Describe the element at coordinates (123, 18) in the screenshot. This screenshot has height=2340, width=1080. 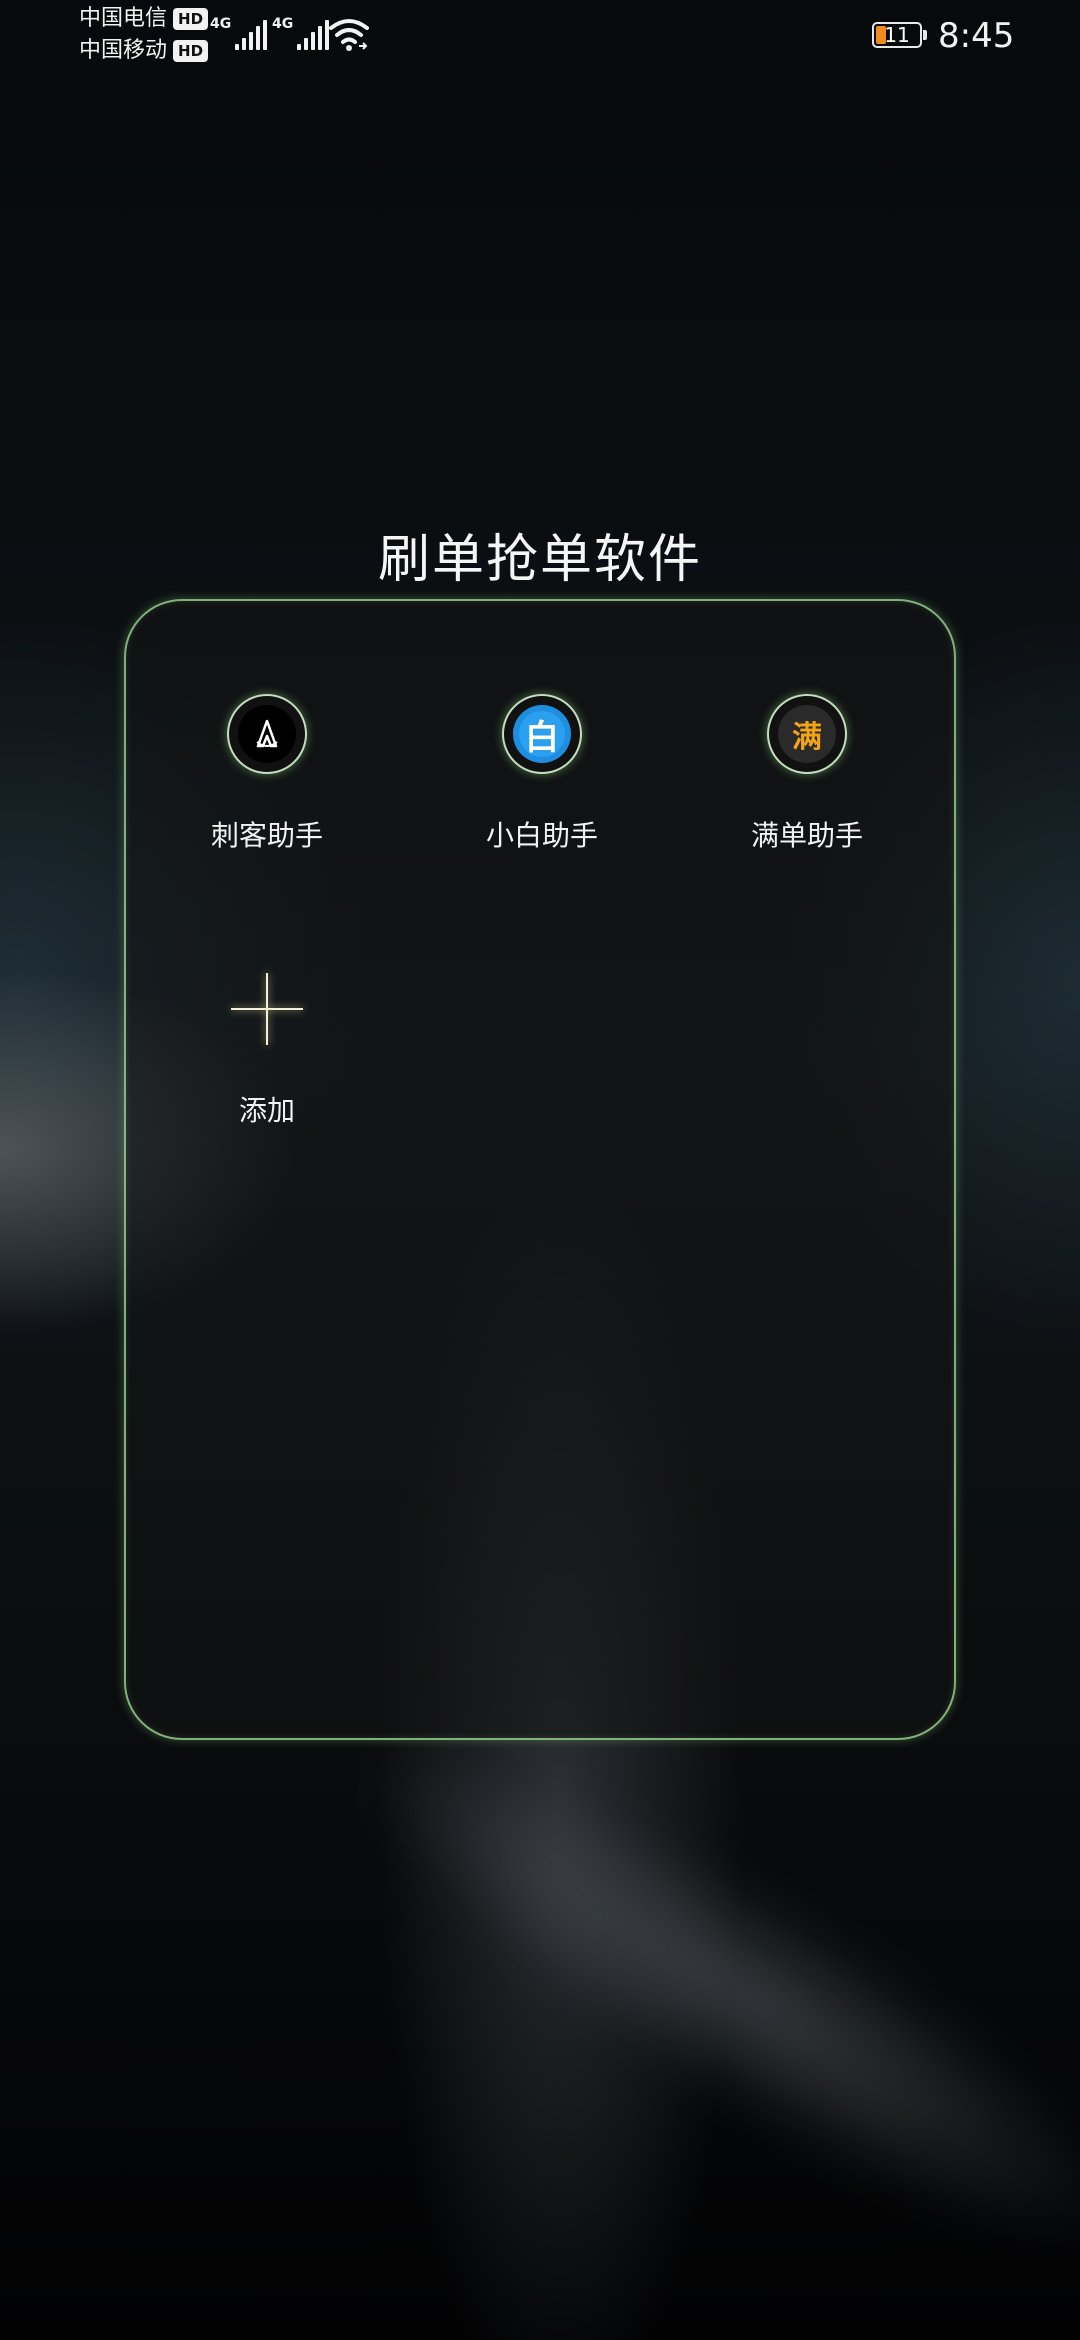
I see `carrier-name-1: 中国电信` at that location.